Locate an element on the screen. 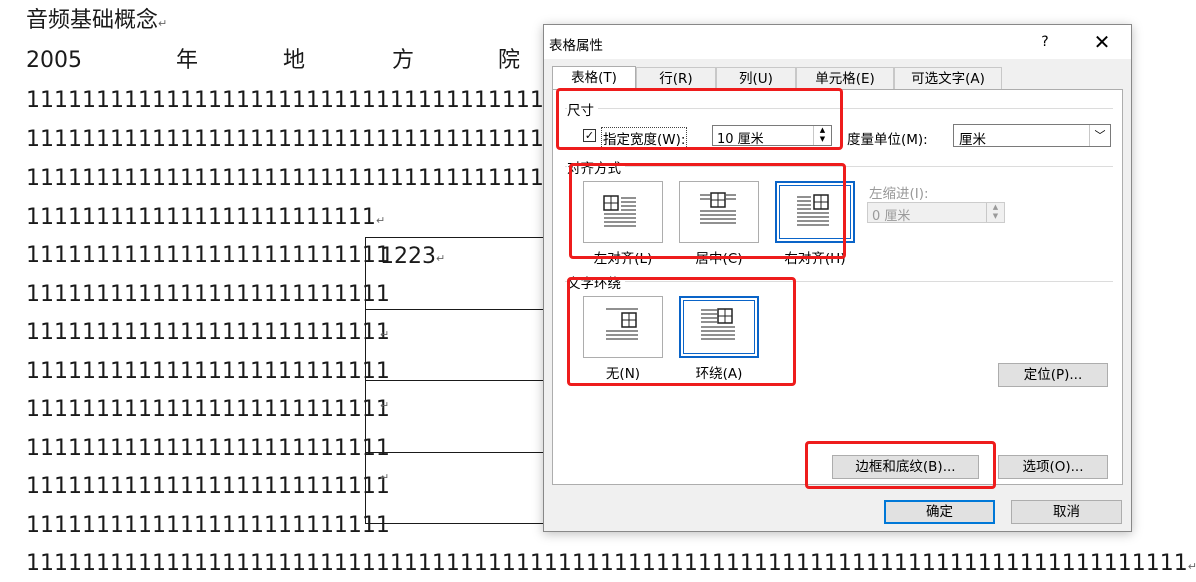 Image resolution: width=1196 pixels, height=582 pixels. help-button: ? is located at coordinates (1045, 42).